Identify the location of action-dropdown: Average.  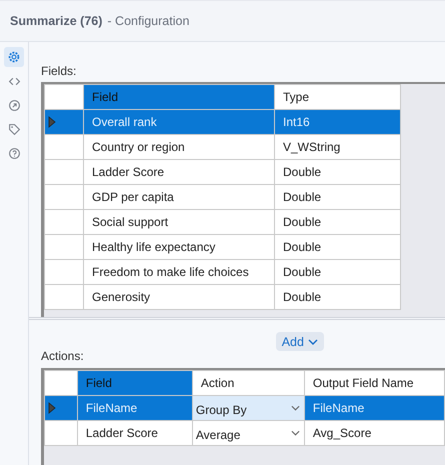
(248, 433).